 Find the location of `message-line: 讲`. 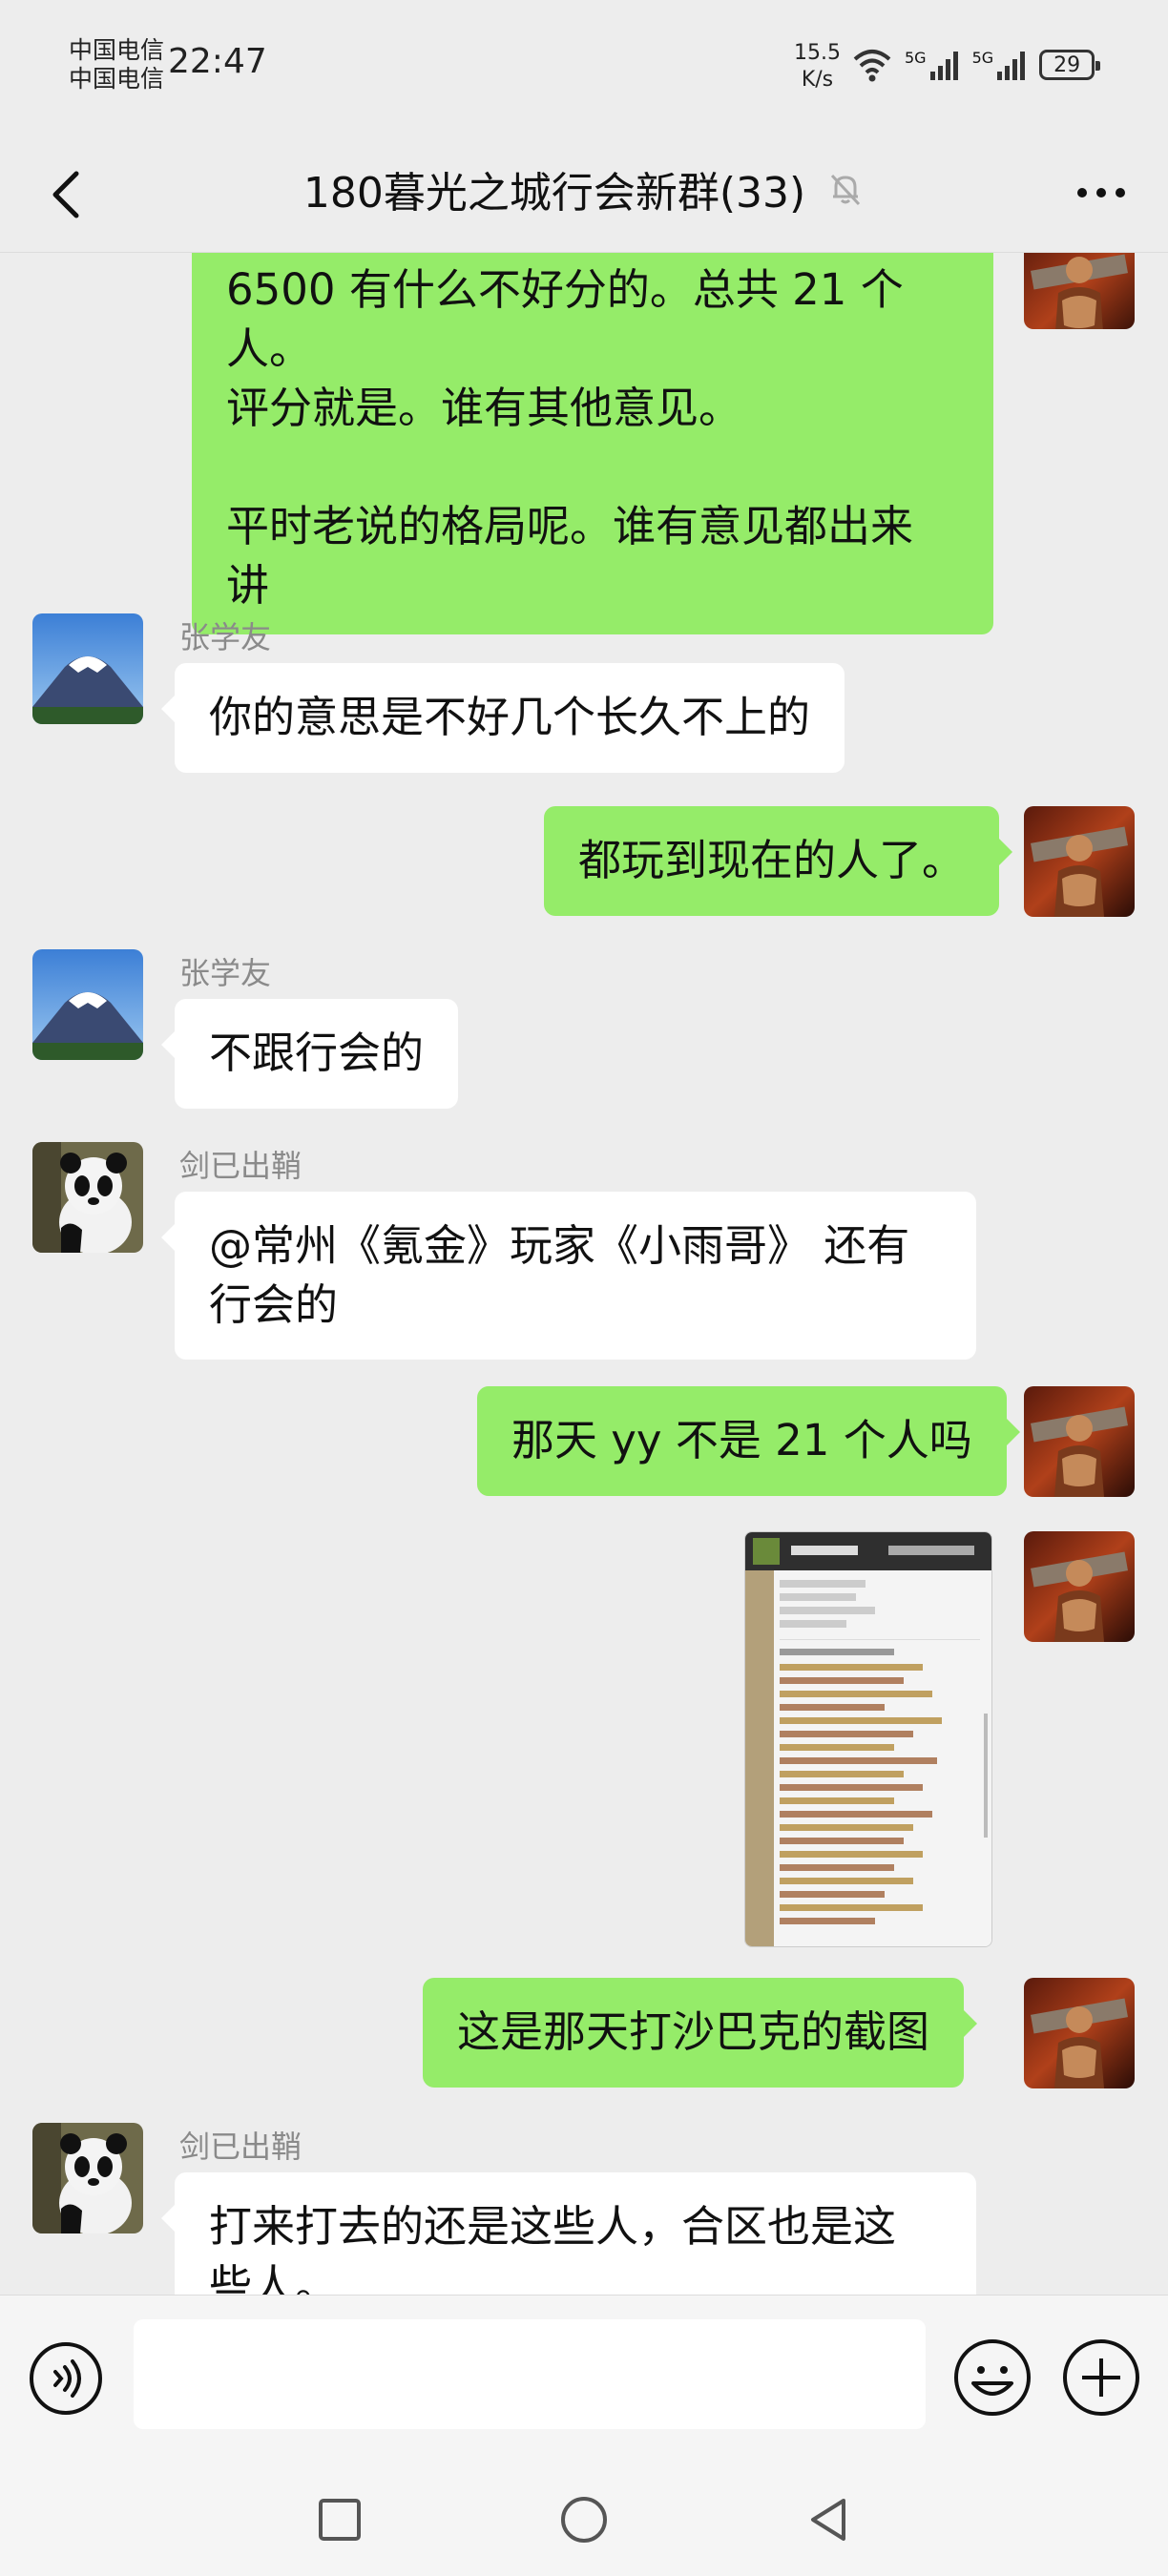

message-line: 讲 is located at coordinates (248, 585).